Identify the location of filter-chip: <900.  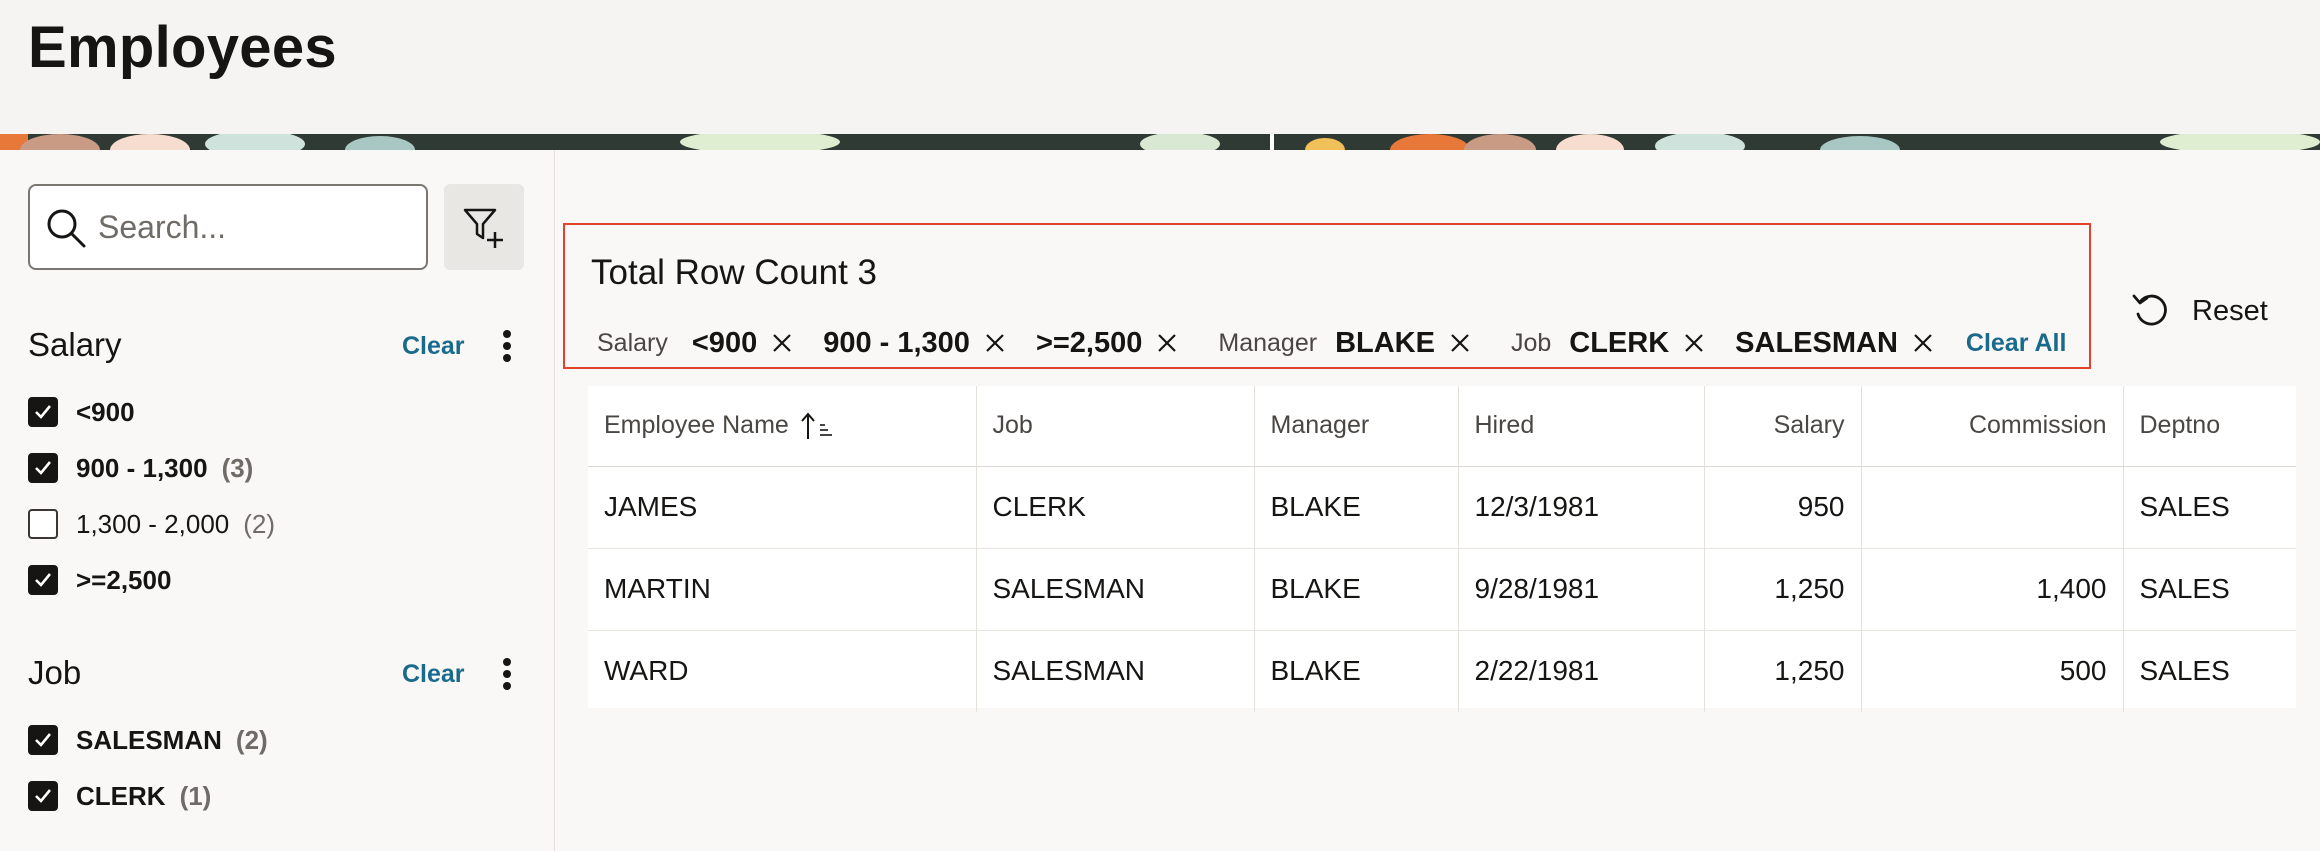
(742, 343).